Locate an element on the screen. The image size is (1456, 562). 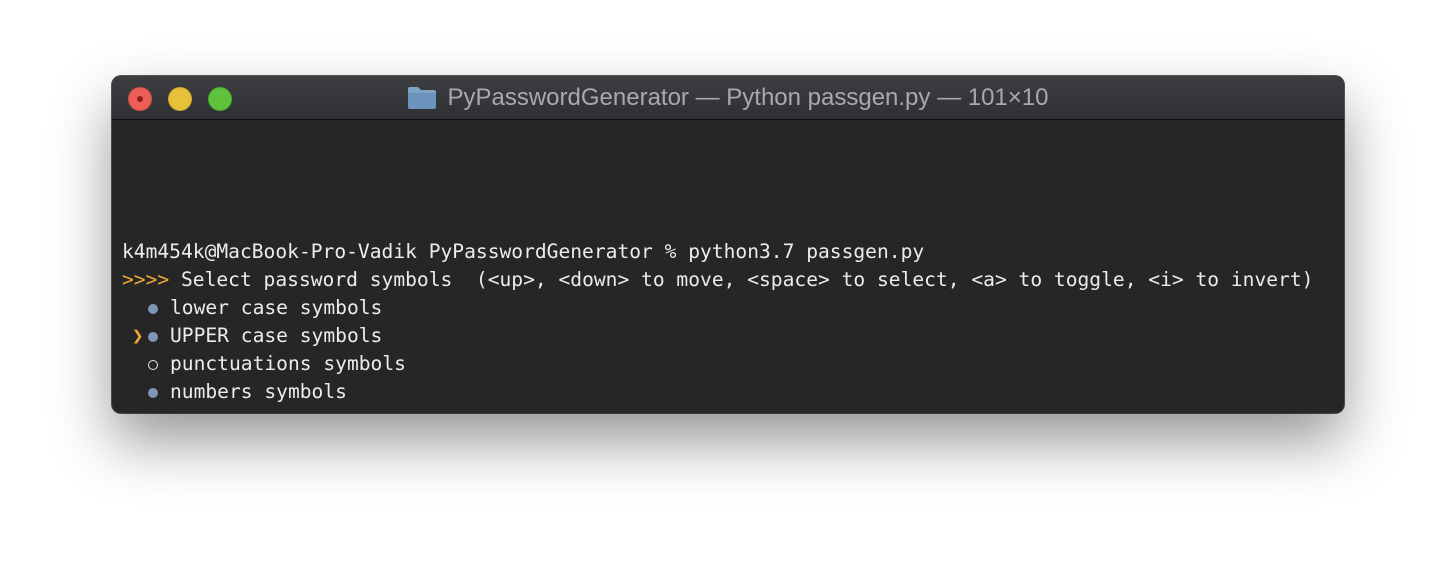
option-item: ❯ UPPER case symbols is located at coordinates (412, 336).